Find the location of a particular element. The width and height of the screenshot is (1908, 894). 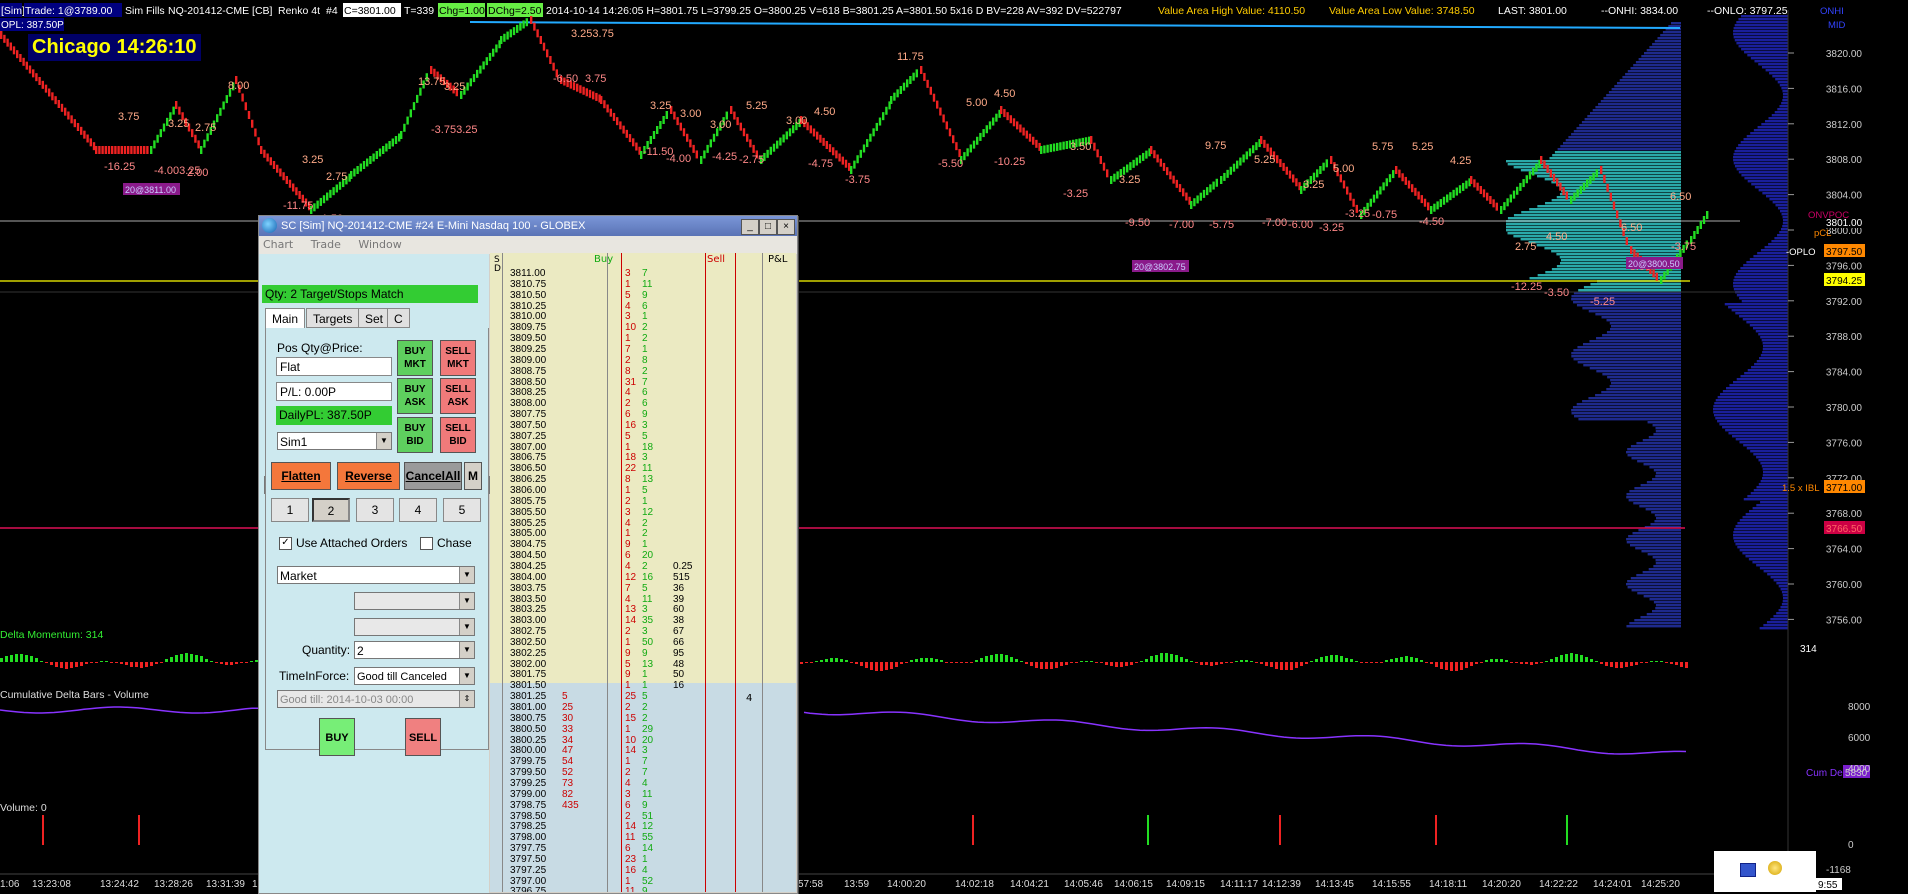

ladder-row: 3808.25 4 6 is located at coordinates (643, 392).